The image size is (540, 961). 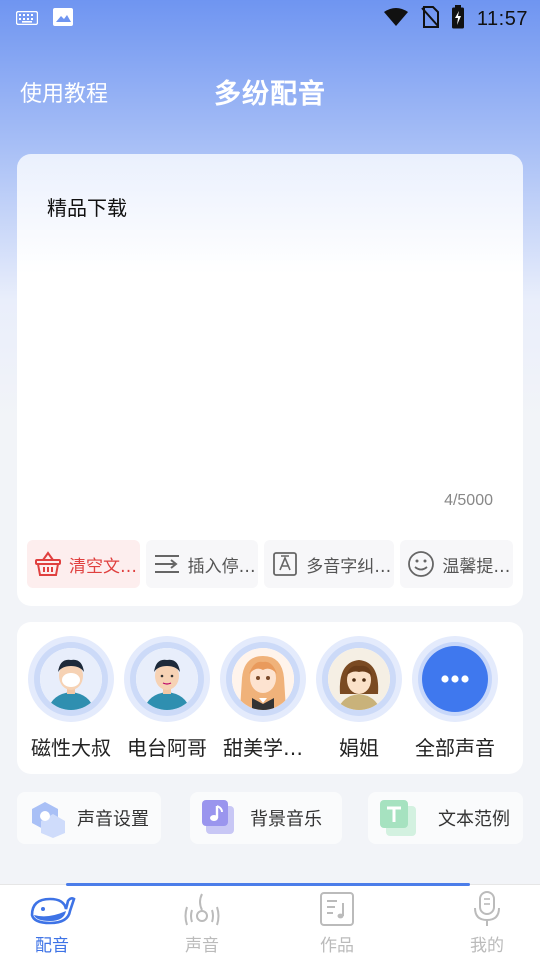 What do you see at coordinates (398, 818) in the screenshot?
I see `text-t-icon` at bounding box center [398, 818].